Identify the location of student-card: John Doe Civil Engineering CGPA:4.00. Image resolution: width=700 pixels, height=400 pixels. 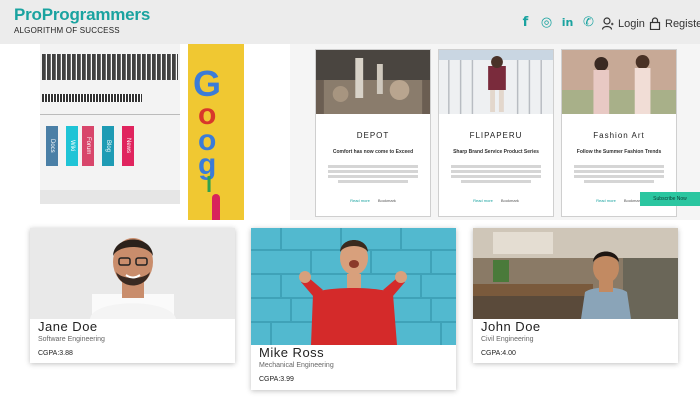
(575, 295).